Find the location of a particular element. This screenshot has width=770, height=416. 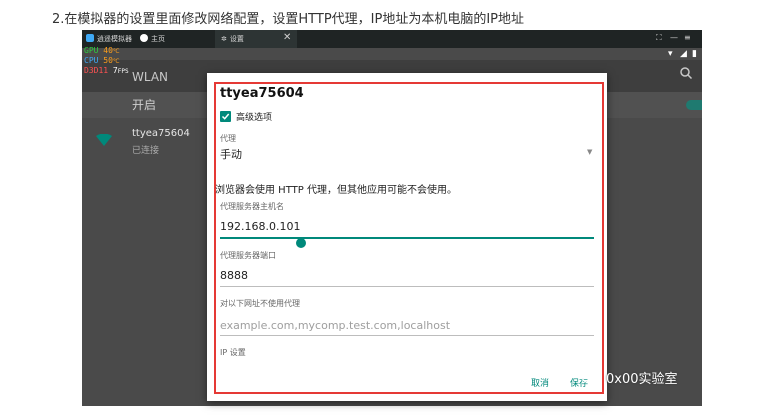

bypass-label: 对以下网址不使用代理 is located at coordinates (260, 303).